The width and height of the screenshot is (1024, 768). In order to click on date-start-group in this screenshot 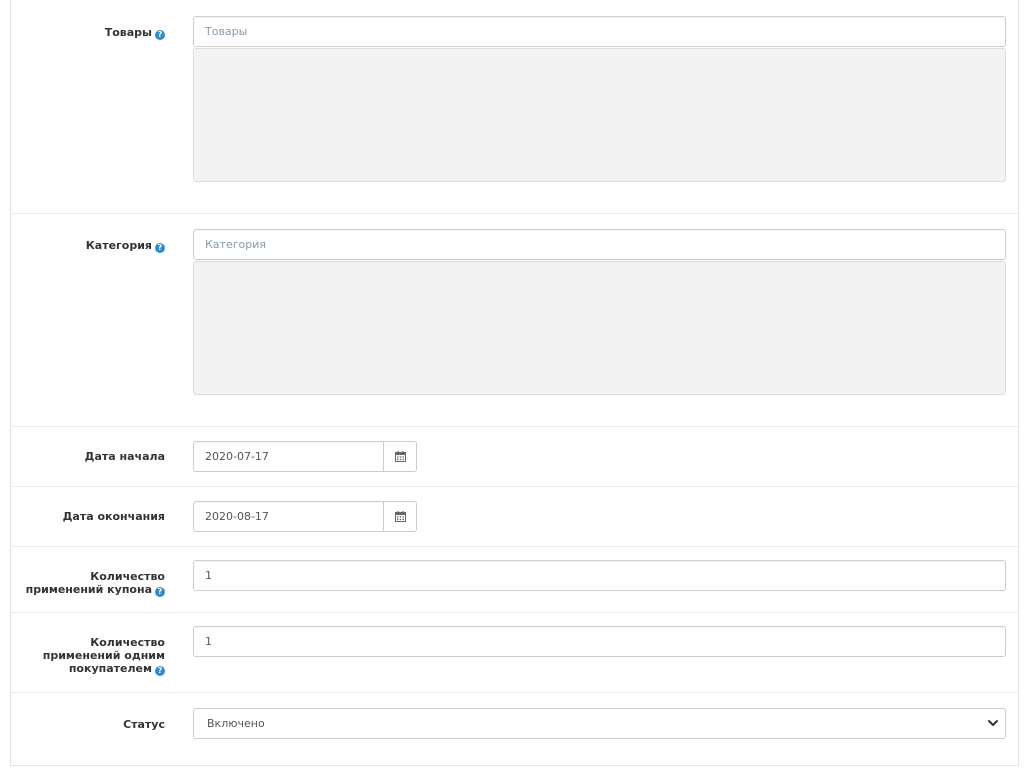, I will do `click(305, 456)`.